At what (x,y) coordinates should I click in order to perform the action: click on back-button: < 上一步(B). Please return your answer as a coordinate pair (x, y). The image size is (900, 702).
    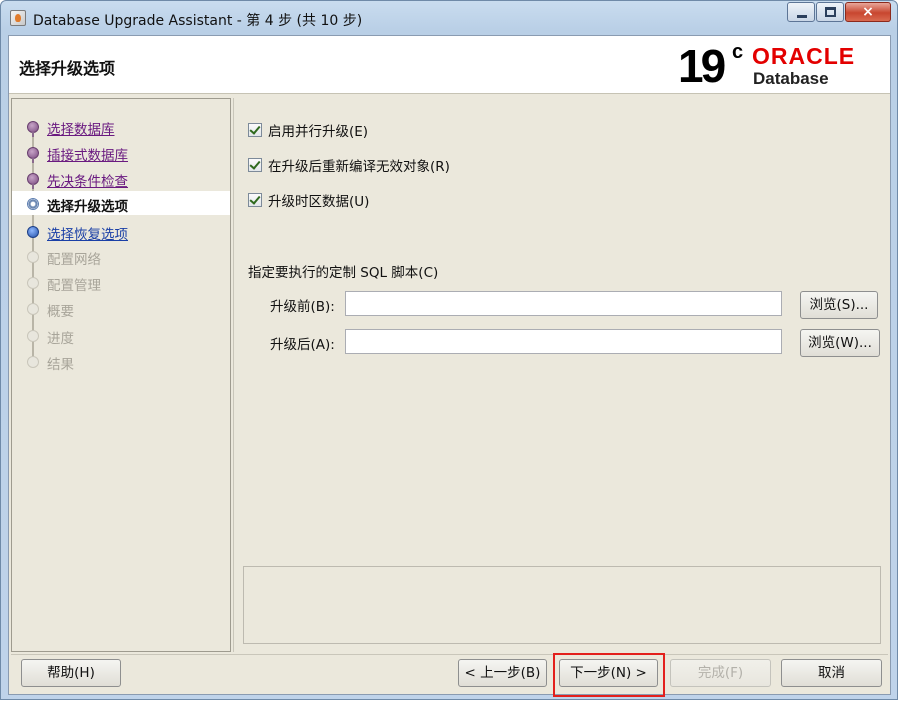
    Looking at the image, I should click on (502, 673).